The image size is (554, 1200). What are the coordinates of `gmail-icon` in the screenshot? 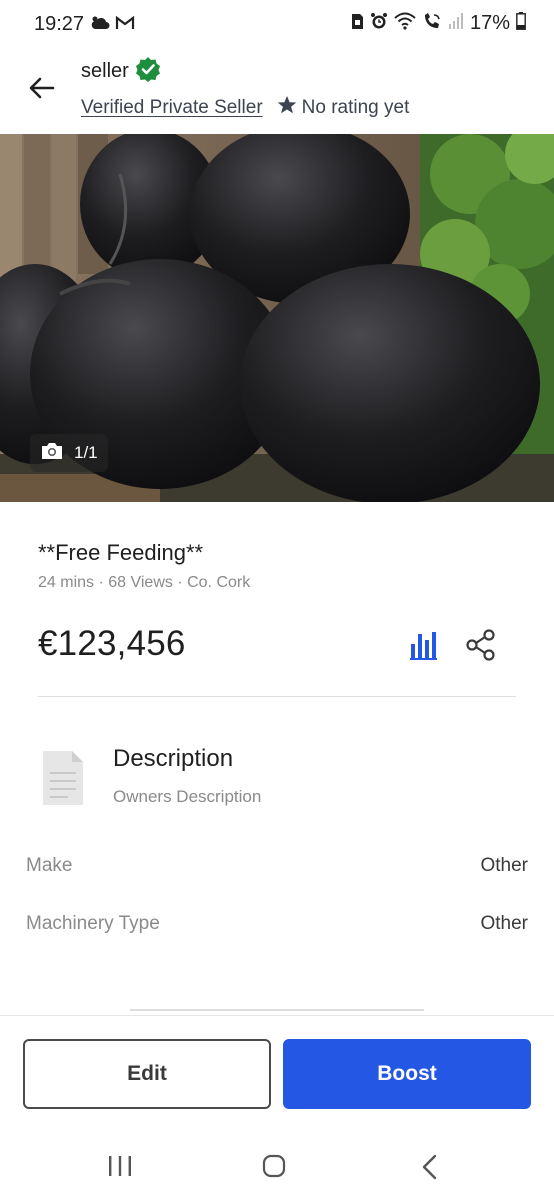 It's located at (125, 25).